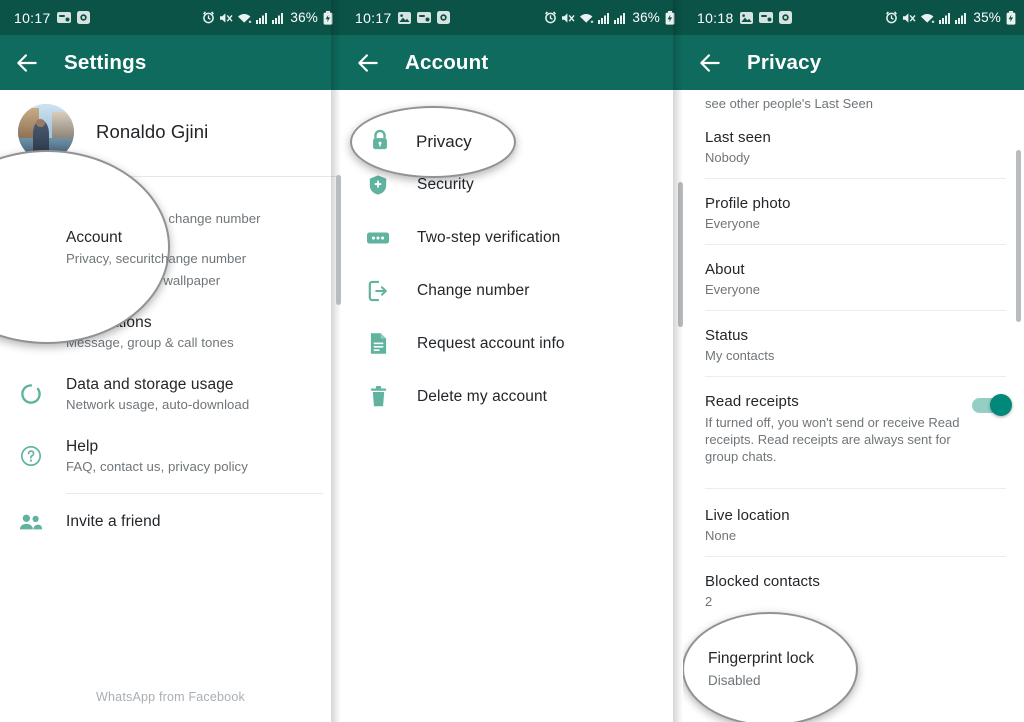  I want to click on account-item-title: Change number, so click(473, 290).